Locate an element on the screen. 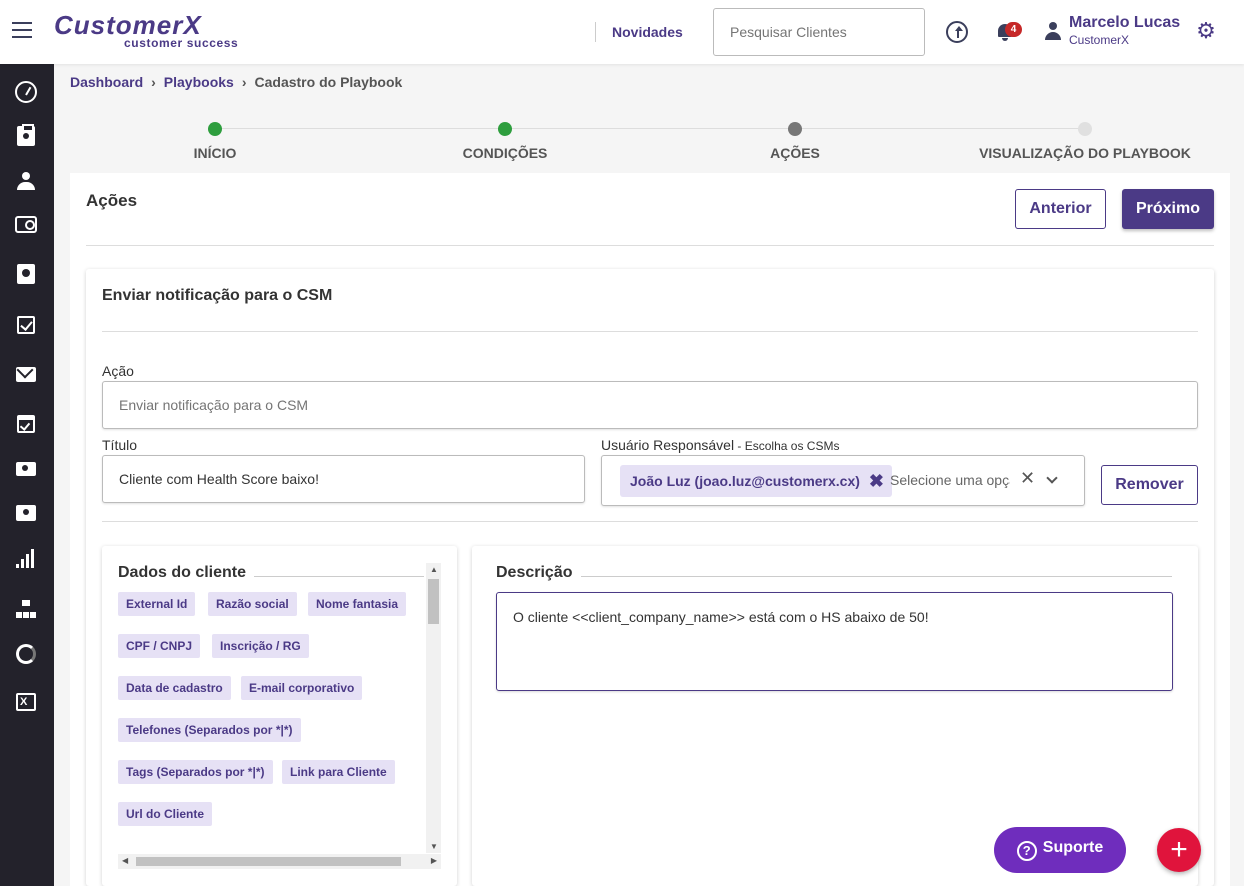  step-dot-start is located at coordinates (215, 129).